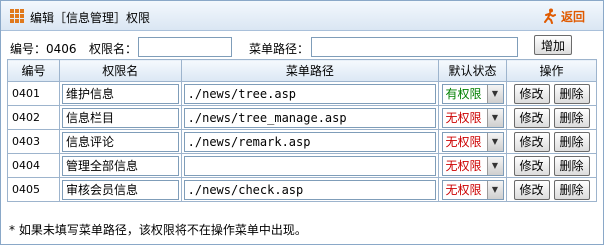  I want to click on add-button: 增加, so click(553, 45).